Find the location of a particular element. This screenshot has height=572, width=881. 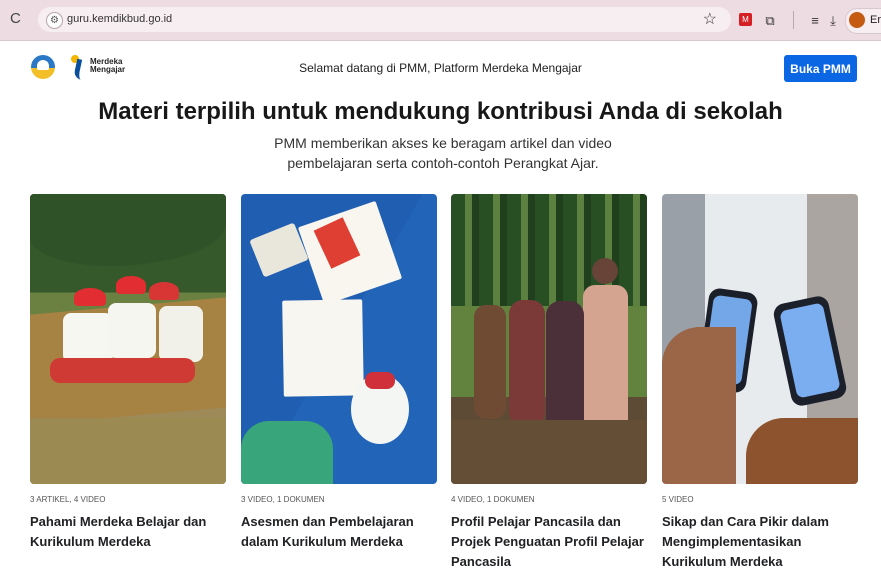

extension-icon: M is located at coordinates (745, 19).